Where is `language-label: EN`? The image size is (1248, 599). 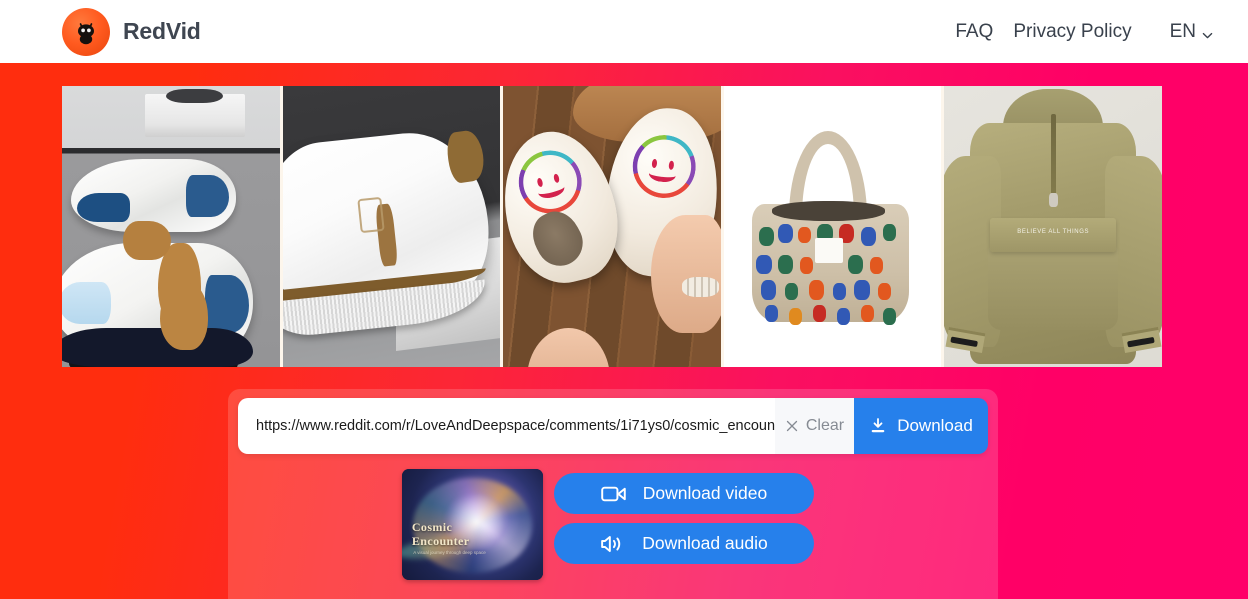 language-label: EN is located at coordinates (1182, 31).